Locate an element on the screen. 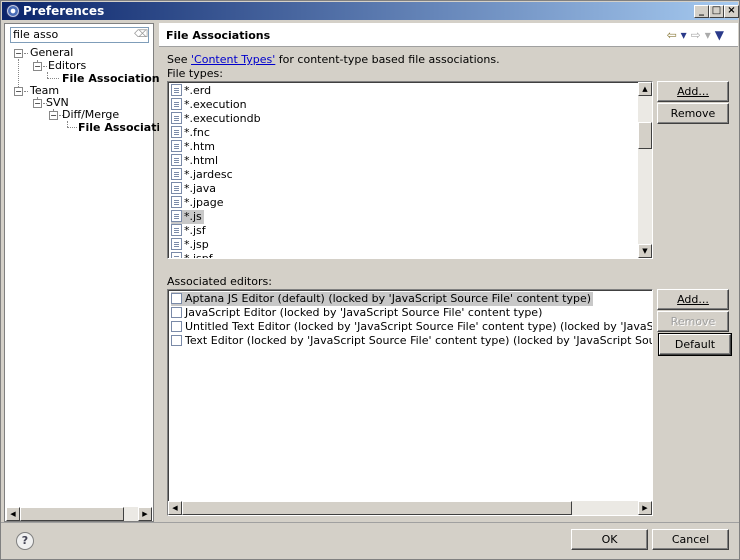  tree-item-file-associations-general: File Associations is located at coordinates (114, 78).